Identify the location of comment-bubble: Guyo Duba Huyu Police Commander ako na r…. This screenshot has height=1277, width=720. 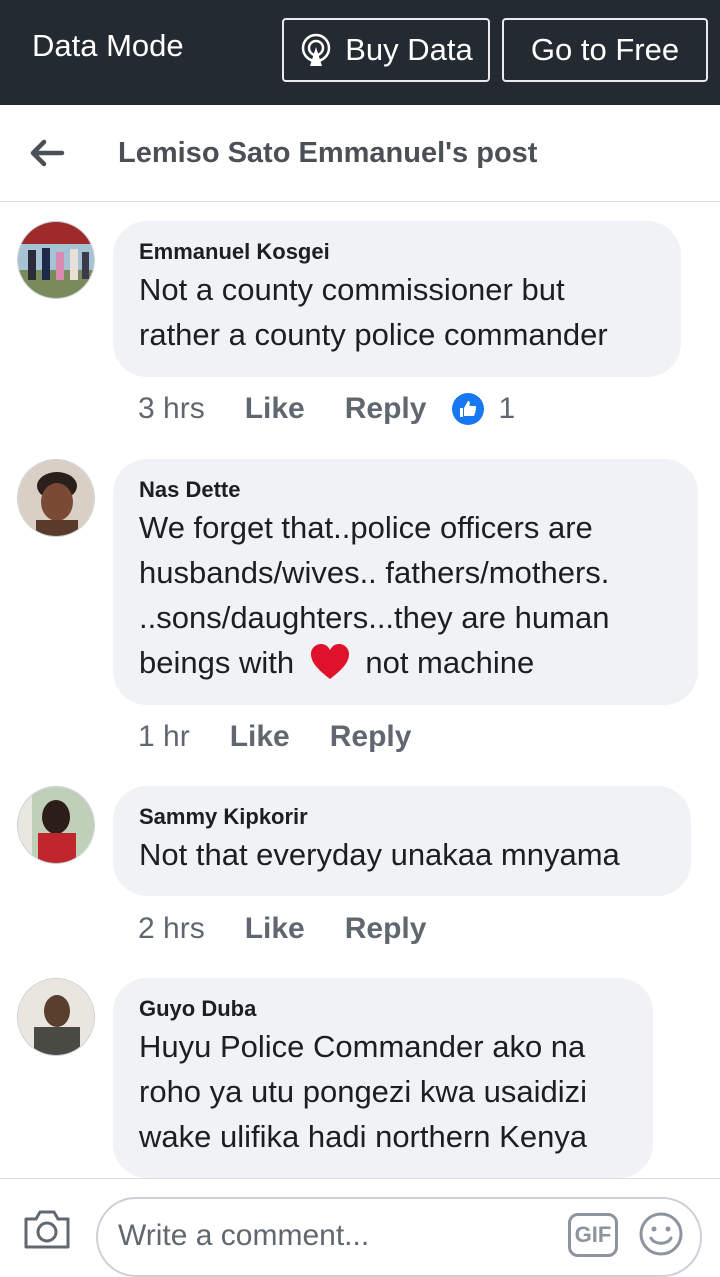
(383, 1078).